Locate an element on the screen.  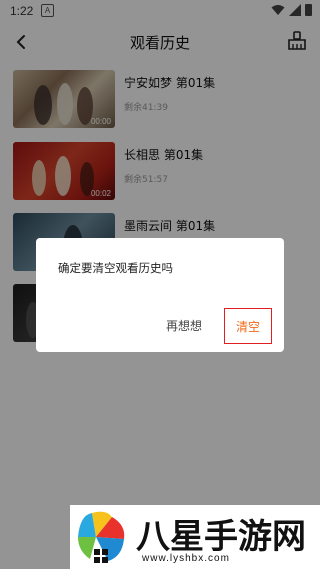
clear-button: 清空 is located at coordinates (248, 326).